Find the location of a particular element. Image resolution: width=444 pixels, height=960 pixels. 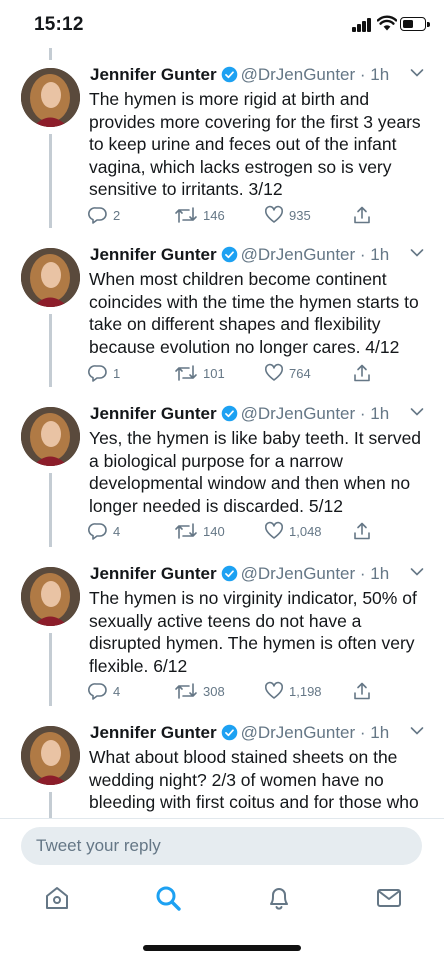

home-icon is located at coordinates (57, 898).